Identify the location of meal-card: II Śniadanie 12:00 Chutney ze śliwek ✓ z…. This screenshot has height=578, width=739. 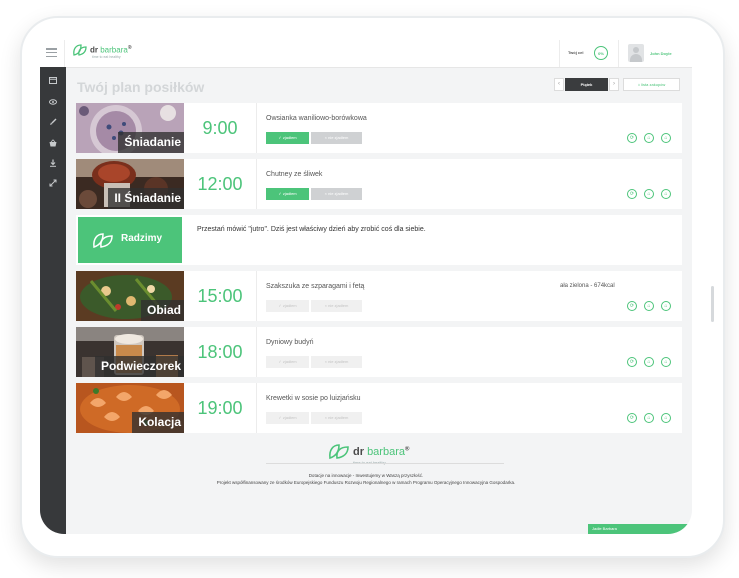
(379, 184).